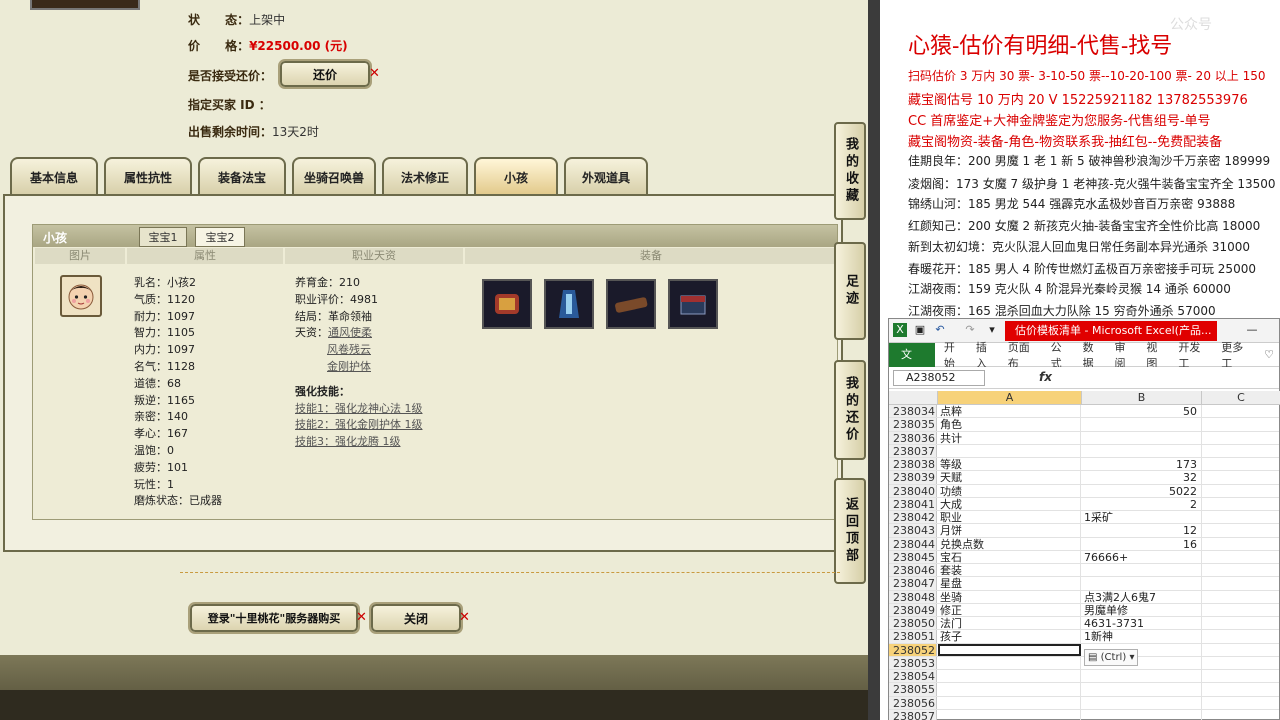  Describe the element at coordinates (242, 176) in the screenshot. I see `tab-equipment: 装备法宝` at that location.